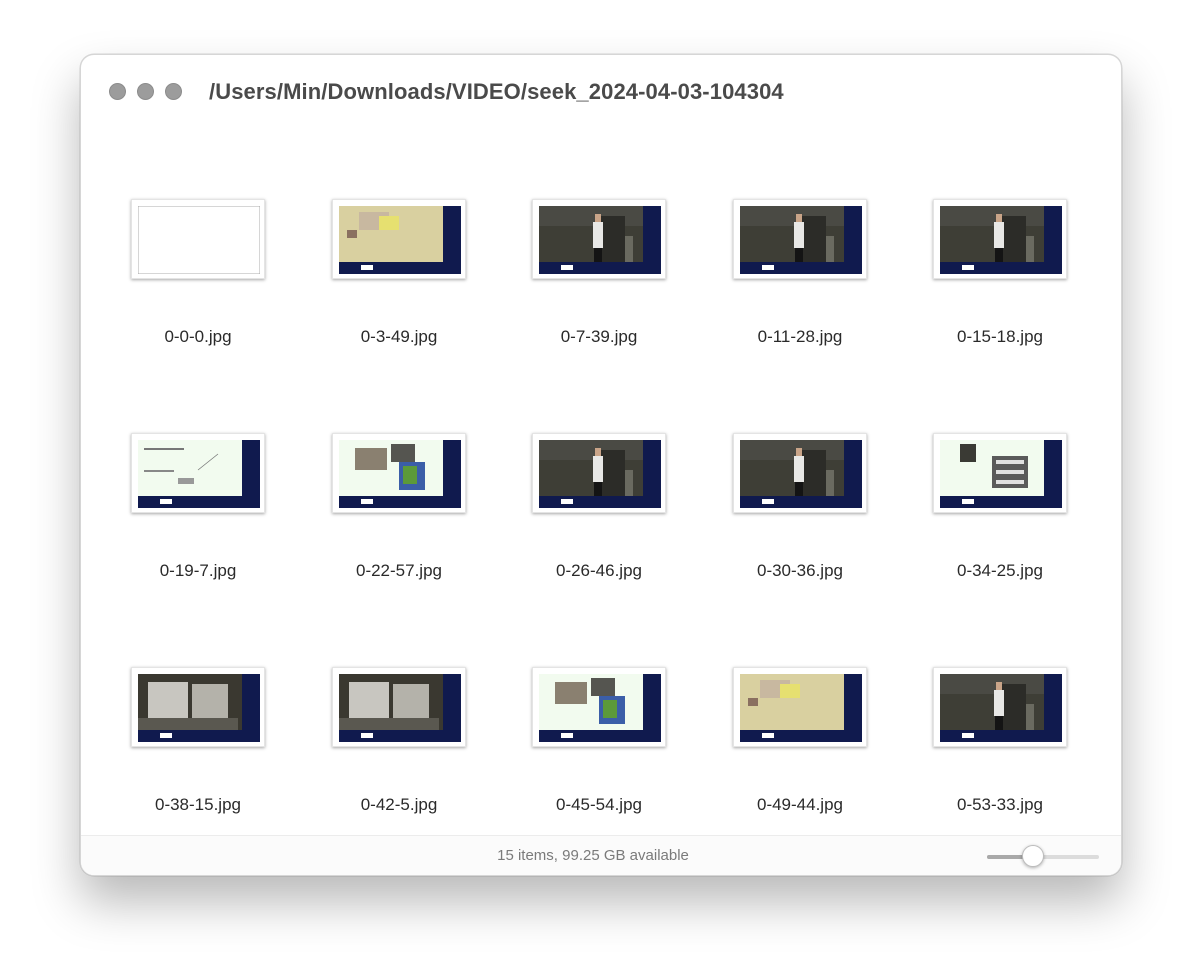 This screenshot has width=1200, height=980. I want to click on file-name-label: 0-45-54.jpg, so click(599, 805).